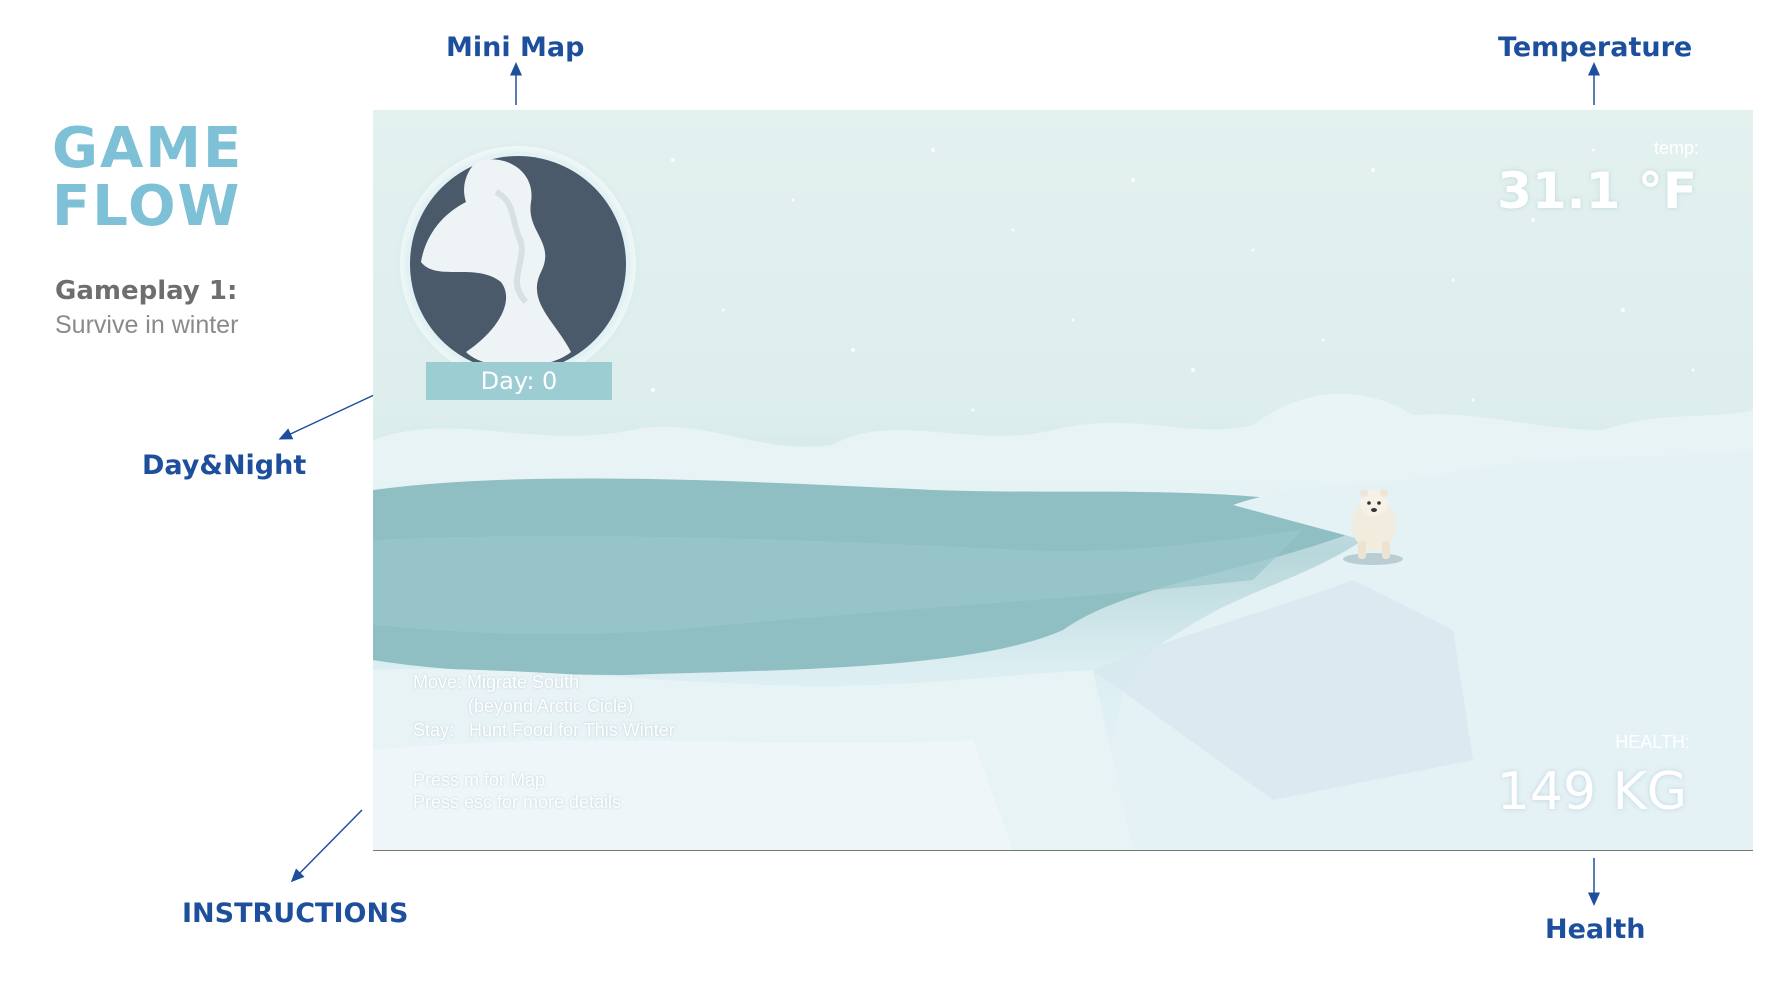 This screenshot has width=1780, height=1000. I want to click on mini-map-terrain, so click(518, 264).